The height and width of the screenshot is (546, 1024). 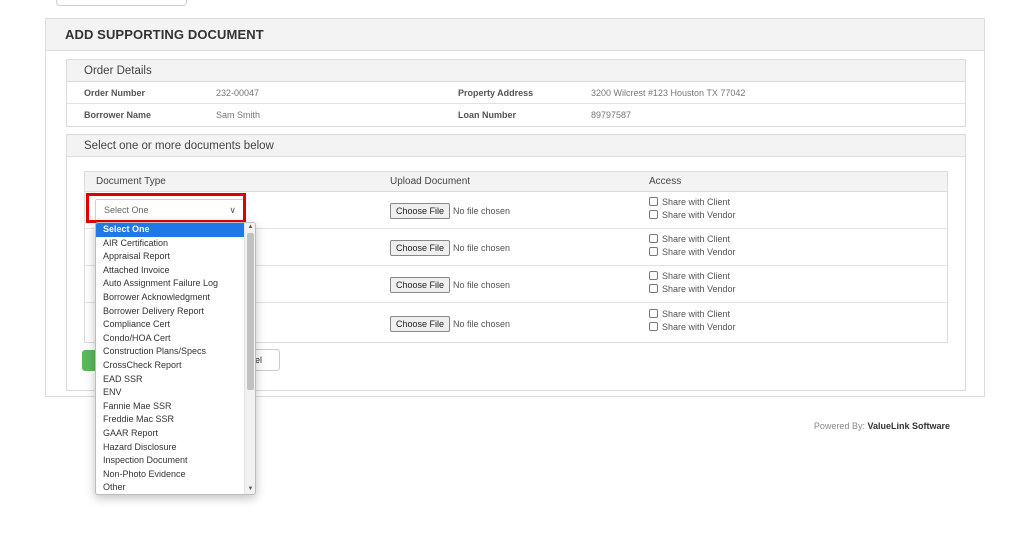 What do you see at coordinates (665, 181) in the screenshot?
I see `col-access: Access` at bounding box center [665, 181].